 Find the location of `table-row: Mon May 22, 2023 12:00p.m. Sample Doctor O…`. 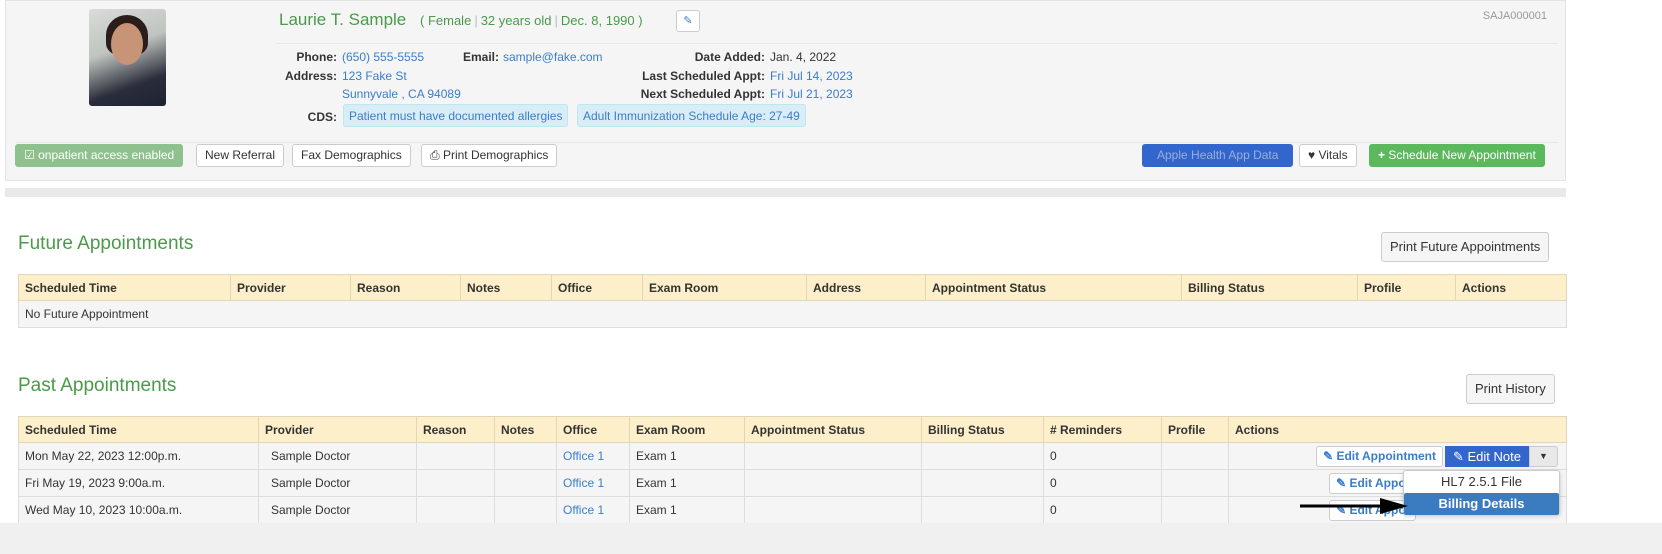

table-row: Mon May 22, 2023 12:00p.m. Sample Doctor O… is located at coordinates (792, 456).